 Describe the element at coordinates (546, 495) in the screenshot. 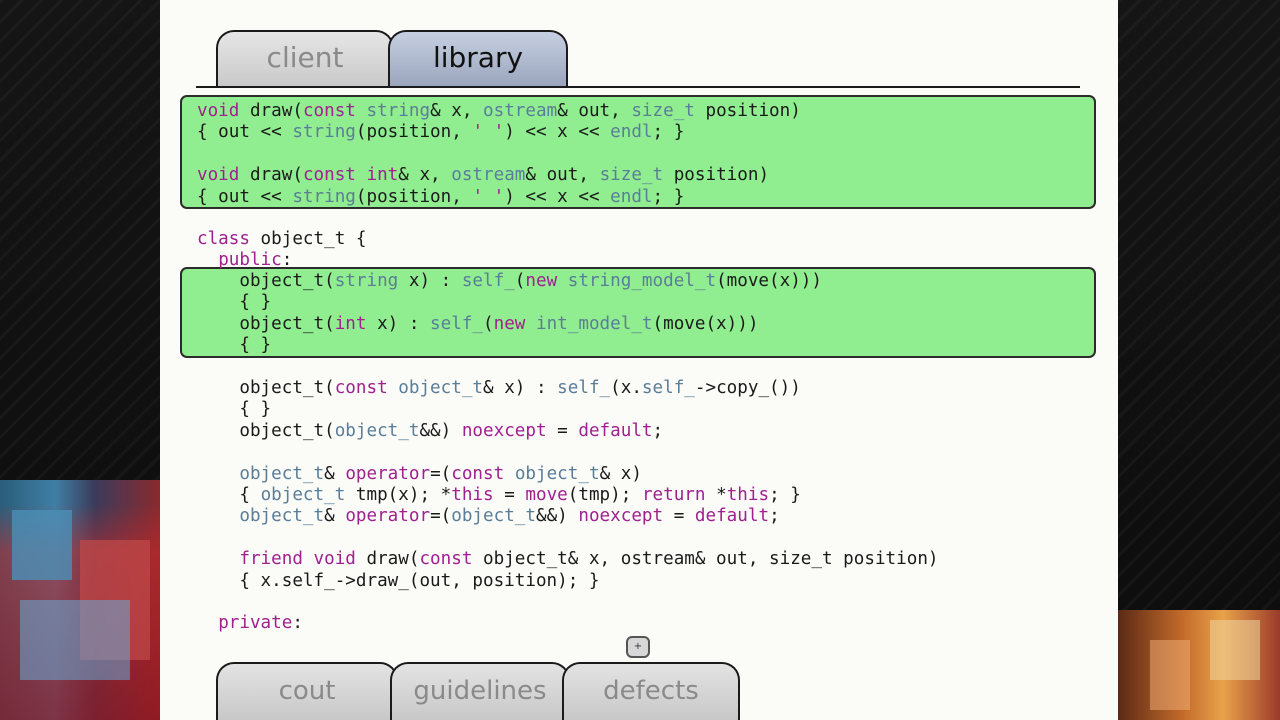

I see `code-token: move` at that location.